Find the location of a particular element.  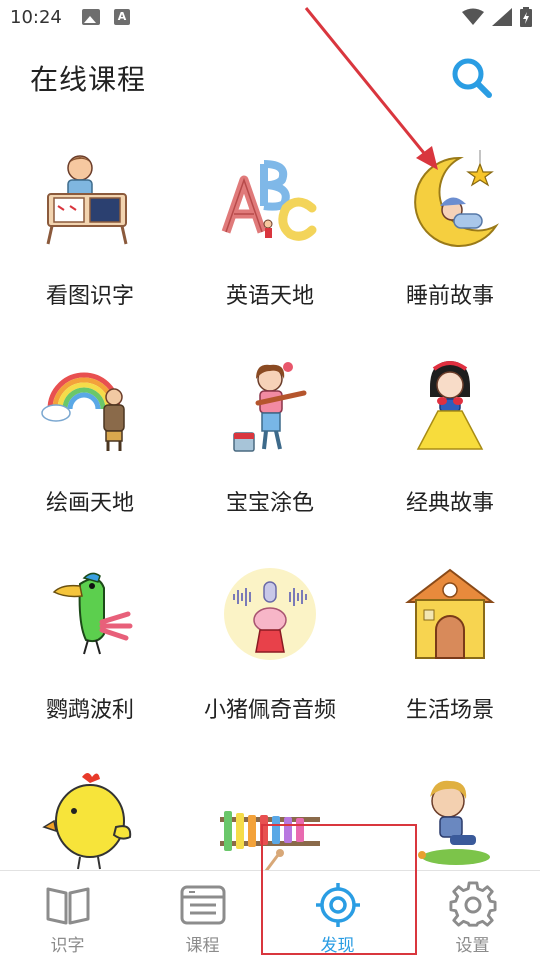

peppa-pig-audio-icon is located at coordinates (270, 614).